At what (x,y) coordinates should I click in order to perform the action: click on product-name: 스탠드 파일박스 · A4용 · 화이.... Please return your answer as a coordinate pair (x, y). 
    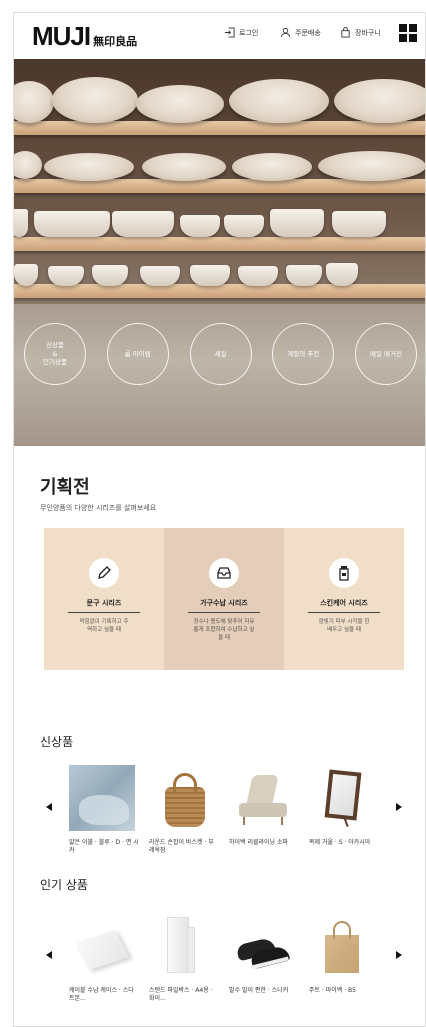
    Looking at the image, I should click on (181, 995).